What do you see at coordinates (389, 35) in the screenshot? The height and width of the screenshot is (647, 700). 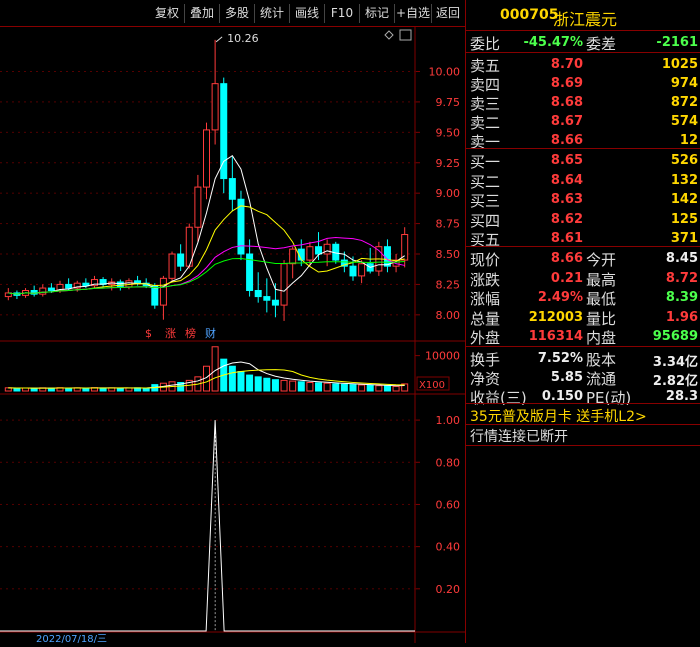 I see `diamond-icon` at bounding box center [389, 35].